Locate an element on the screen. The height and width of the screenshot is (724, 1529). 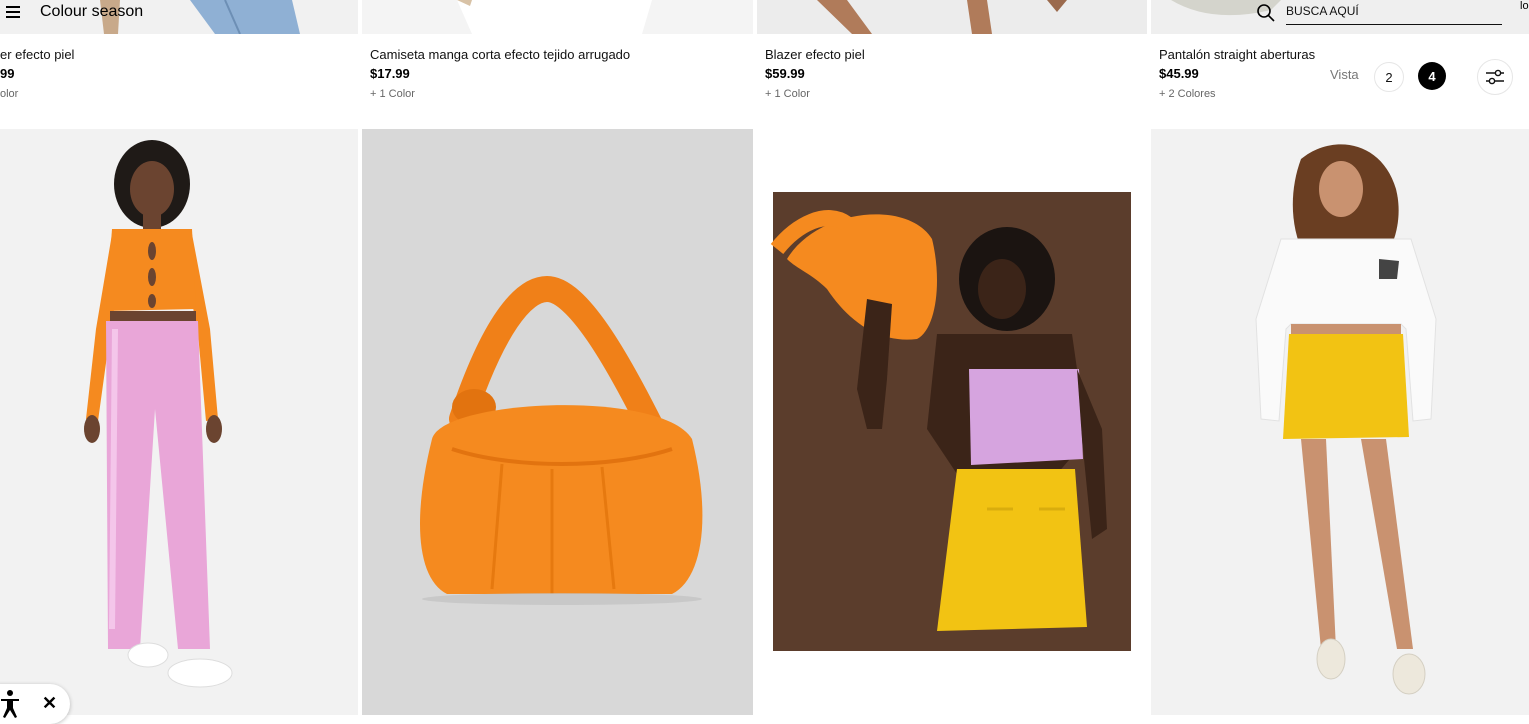
product-price: $59.99 is located at coordinates (785, 73).